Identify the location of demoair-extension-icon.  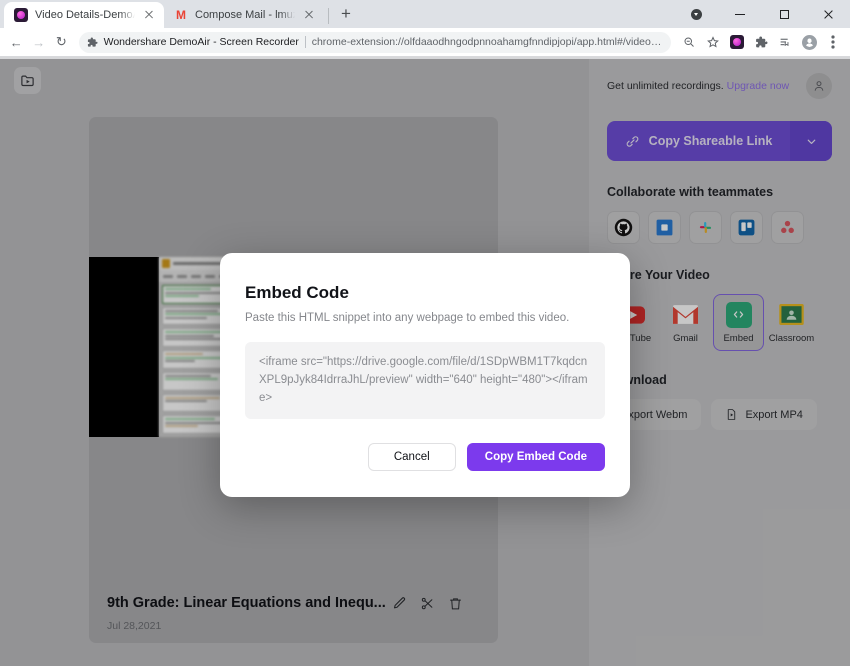
(737, 42).